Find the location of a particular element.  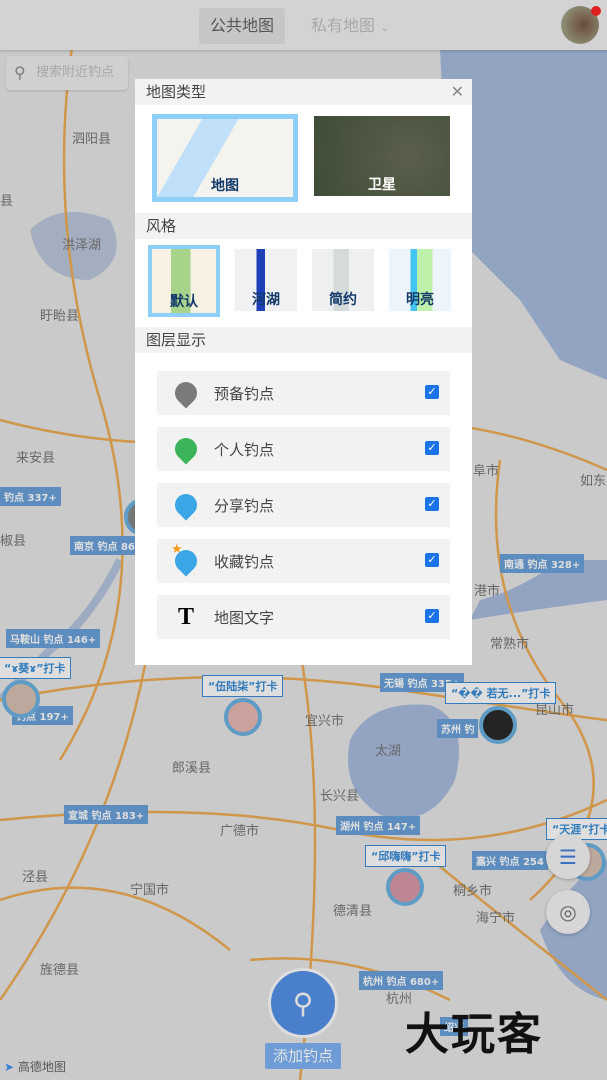

map-attribution: ➤ 高德地图 is located at coordinates (35, 1066).